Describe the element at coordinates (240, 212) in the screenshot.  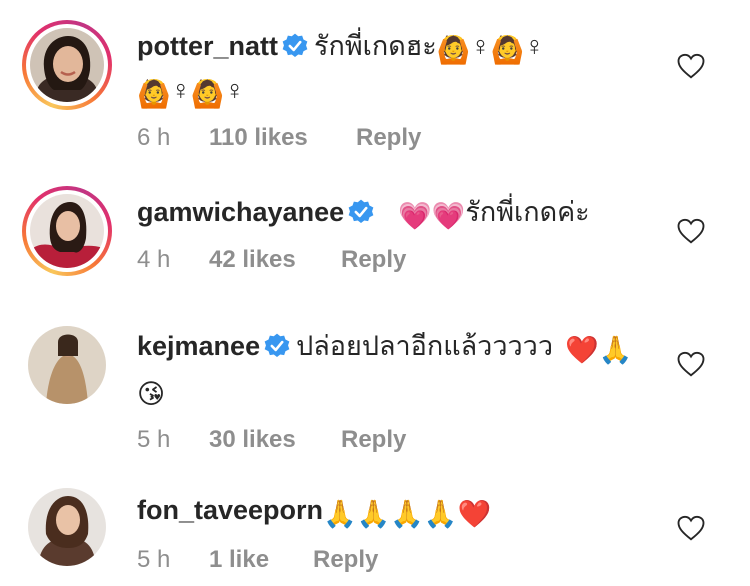
I see `comment-username: gamwichayanee` at that location.